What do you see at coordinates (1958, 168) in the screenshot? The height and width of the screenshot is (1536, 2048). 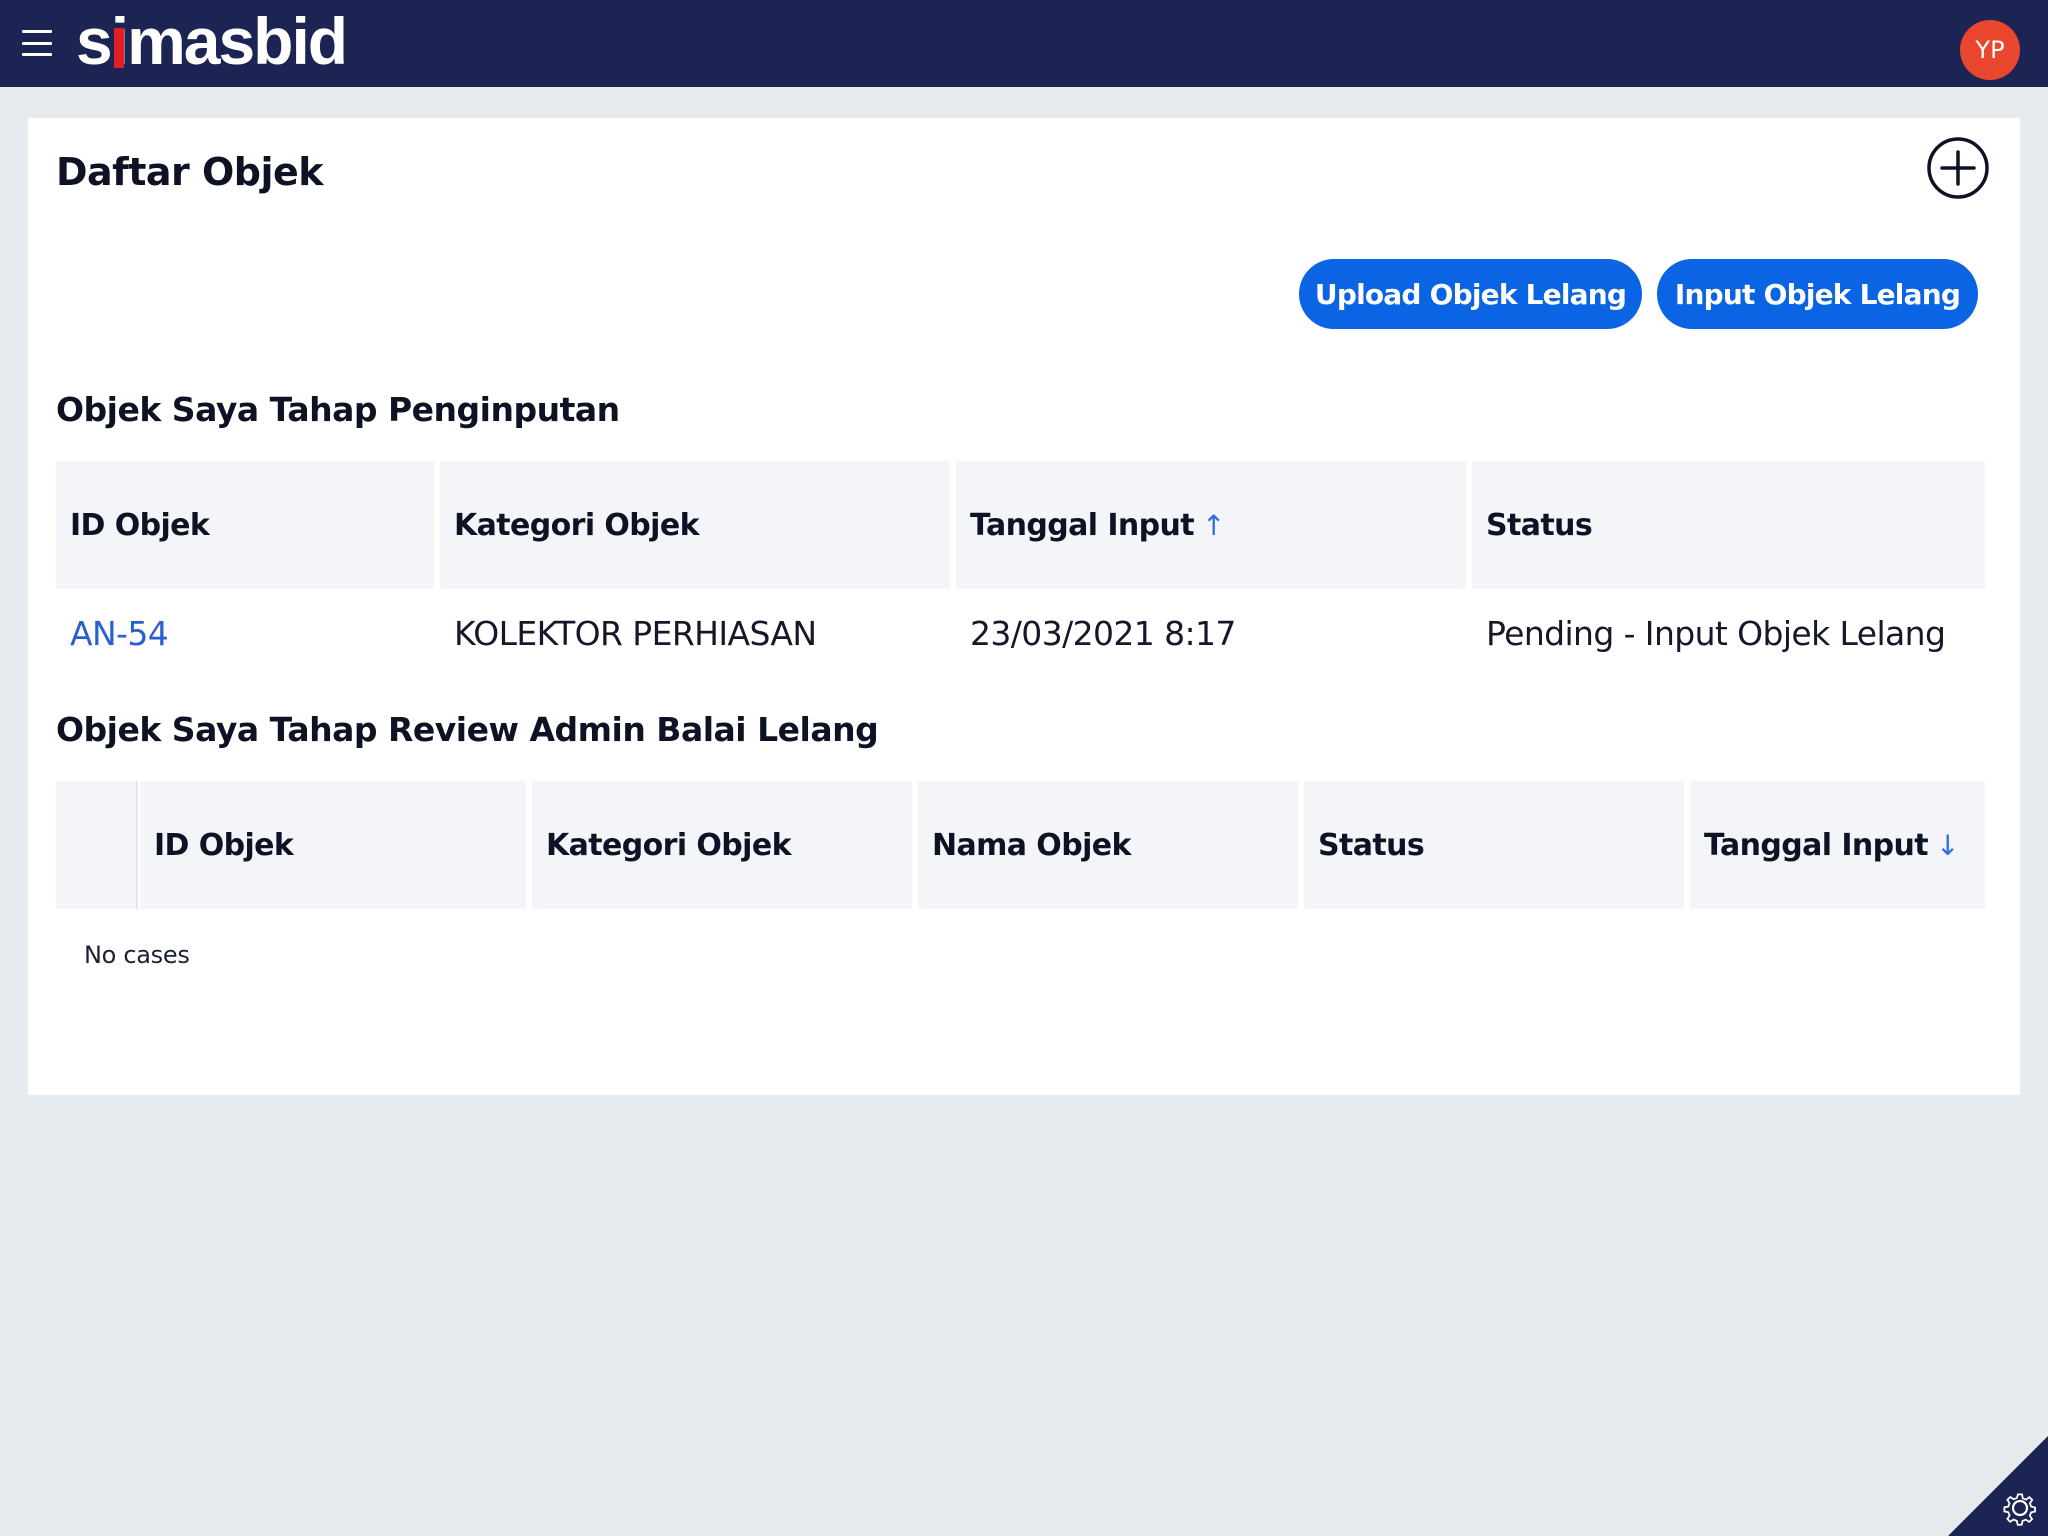 I see `plus-circle-icon` at bounding box center [1958, 168].